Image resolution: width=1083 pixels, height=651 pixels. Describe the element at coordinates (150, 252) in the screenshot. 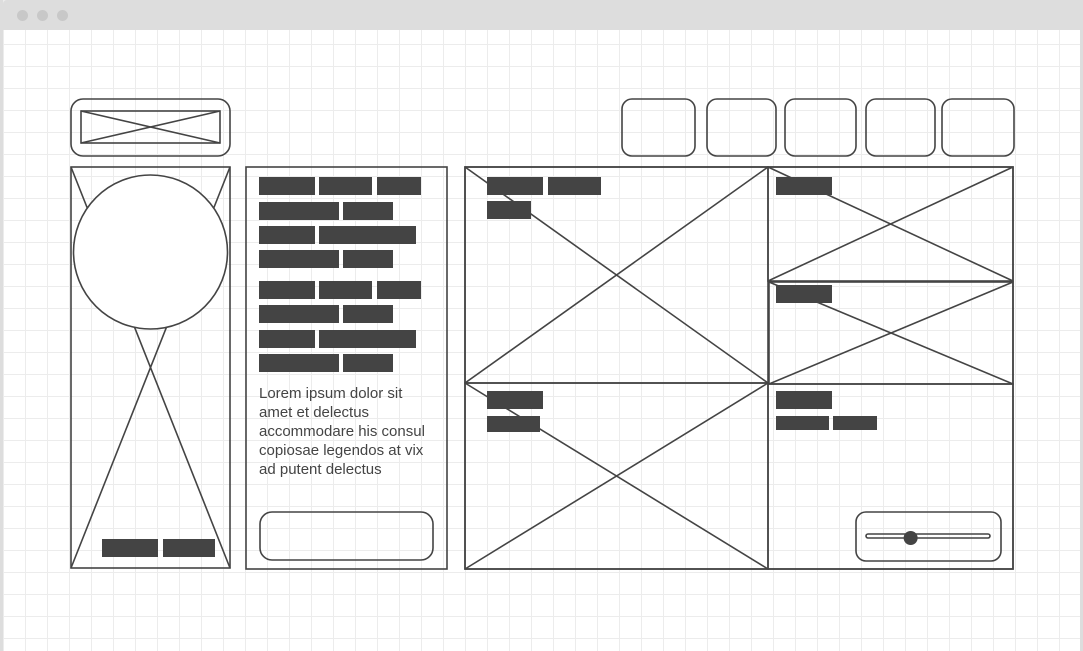

I see `avatar-placeholder-icon` at that location.